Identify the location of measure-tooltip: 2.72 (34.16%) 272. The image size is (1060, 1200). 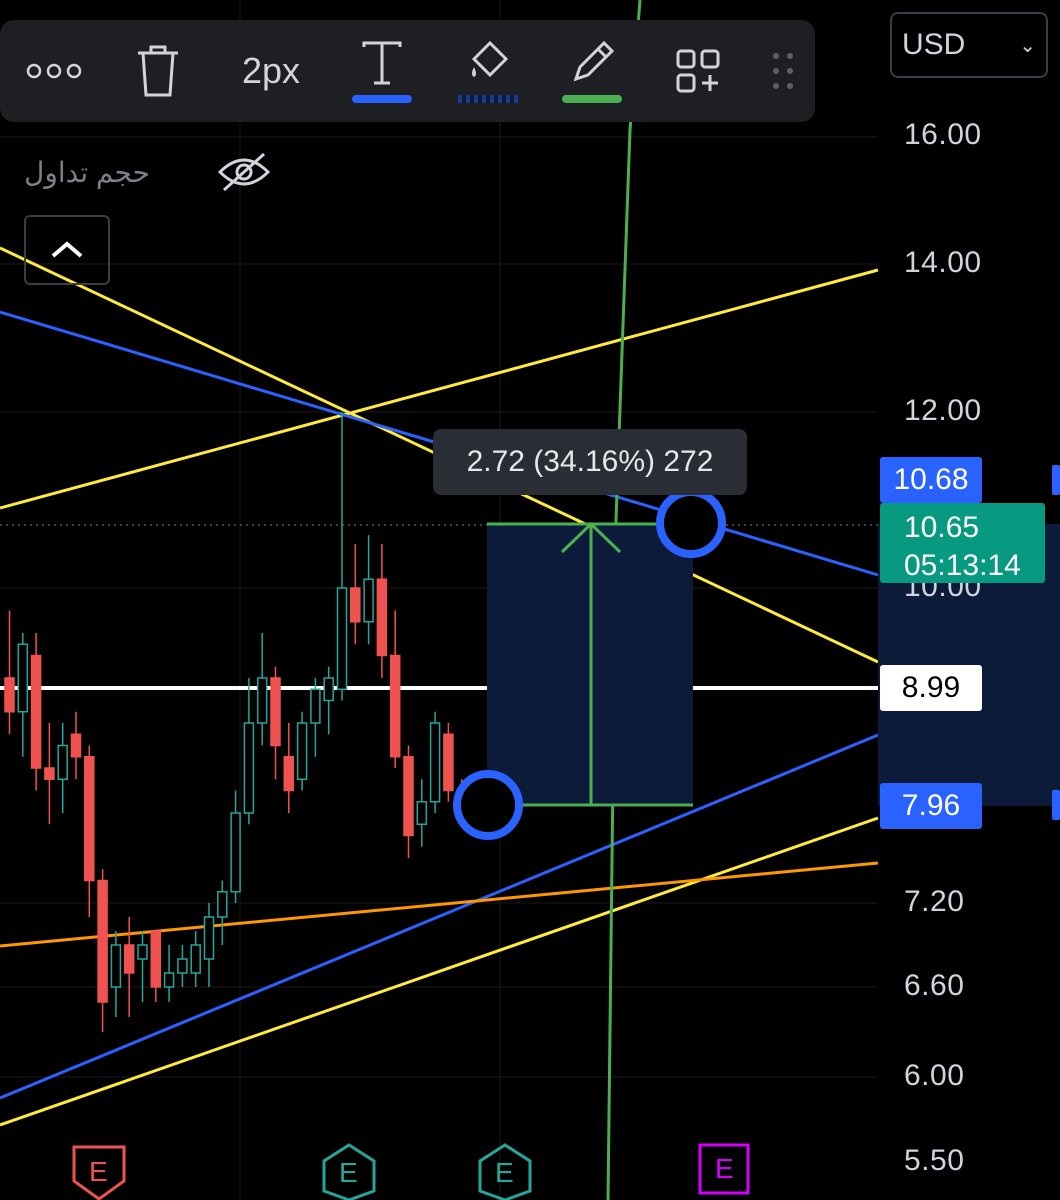
(590, 462).